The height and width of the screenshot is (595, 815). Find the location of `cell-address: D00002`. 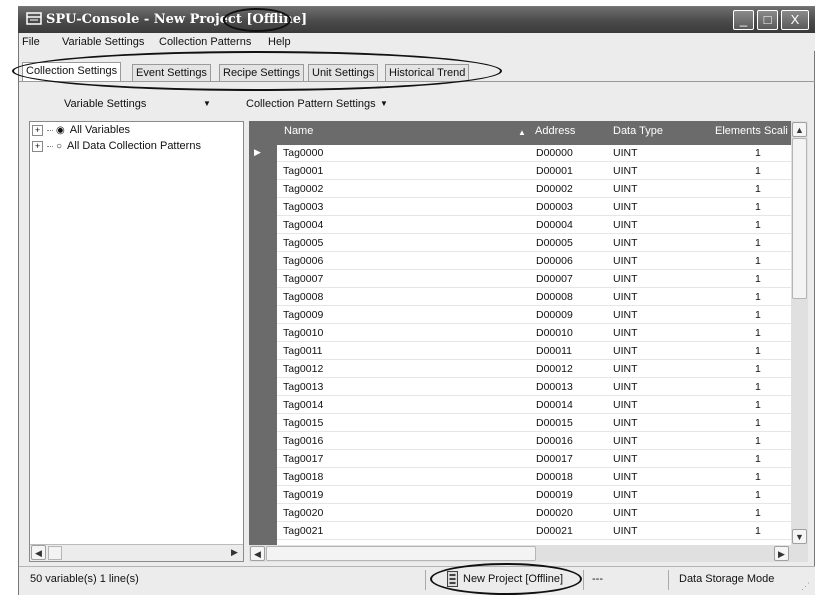

cell-address: D00002 is located at coordinates (554, 189).